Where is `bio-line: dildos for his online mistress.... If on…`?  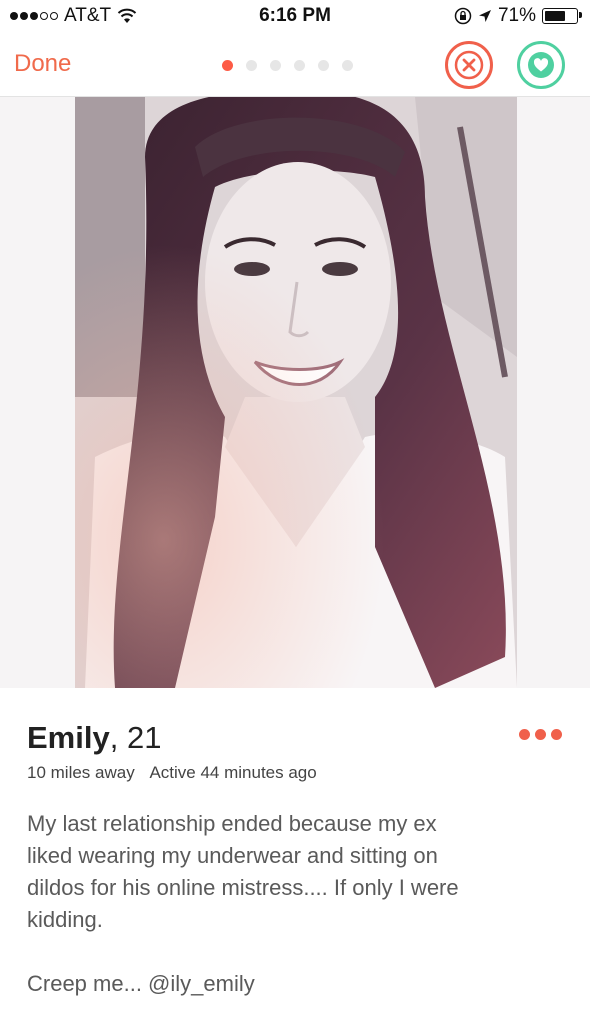
bio-line: dildos for his online mistress.... If on… is located at coordinates (243, 887).